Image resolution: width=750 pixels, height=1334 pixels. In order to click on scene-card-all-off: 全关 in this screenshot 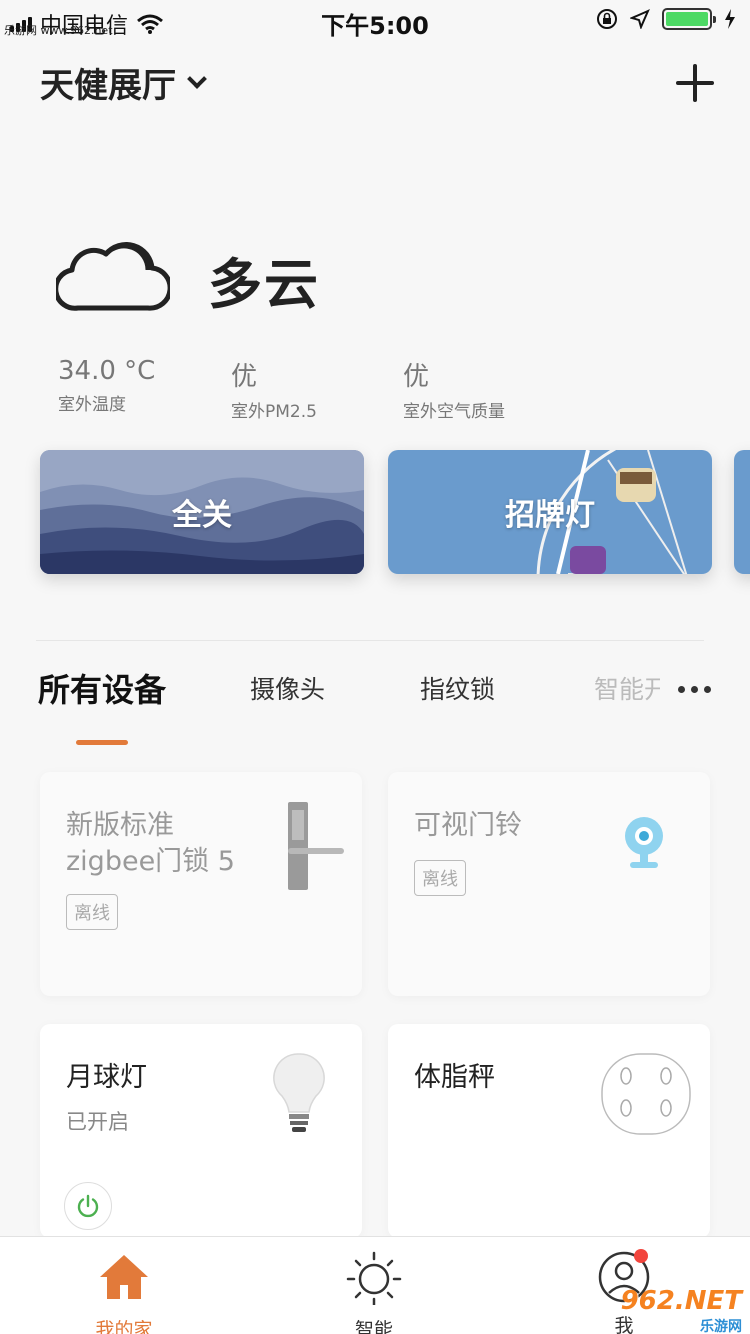, I will do `click(202, 512)`.